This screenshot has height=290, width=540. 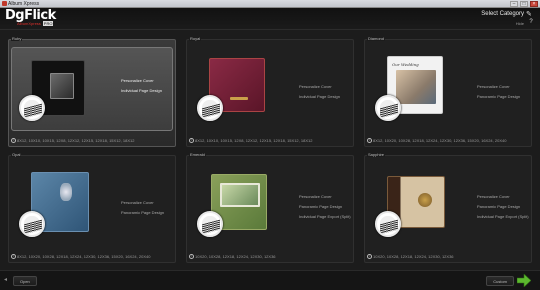 I want to click on logo-sub: AlbumXpress, so click(x=29, y=23).